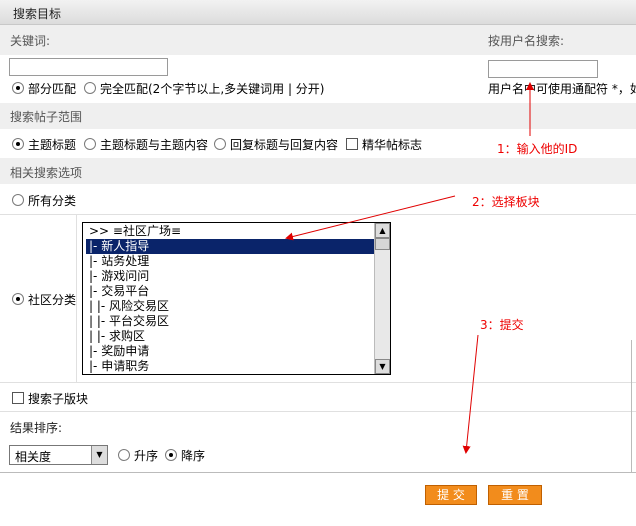 This screenshot has width=636, height=526. Describe the element at coordinates (470, 394) in the screenshot. I see `arrow-to-submit` at that location.